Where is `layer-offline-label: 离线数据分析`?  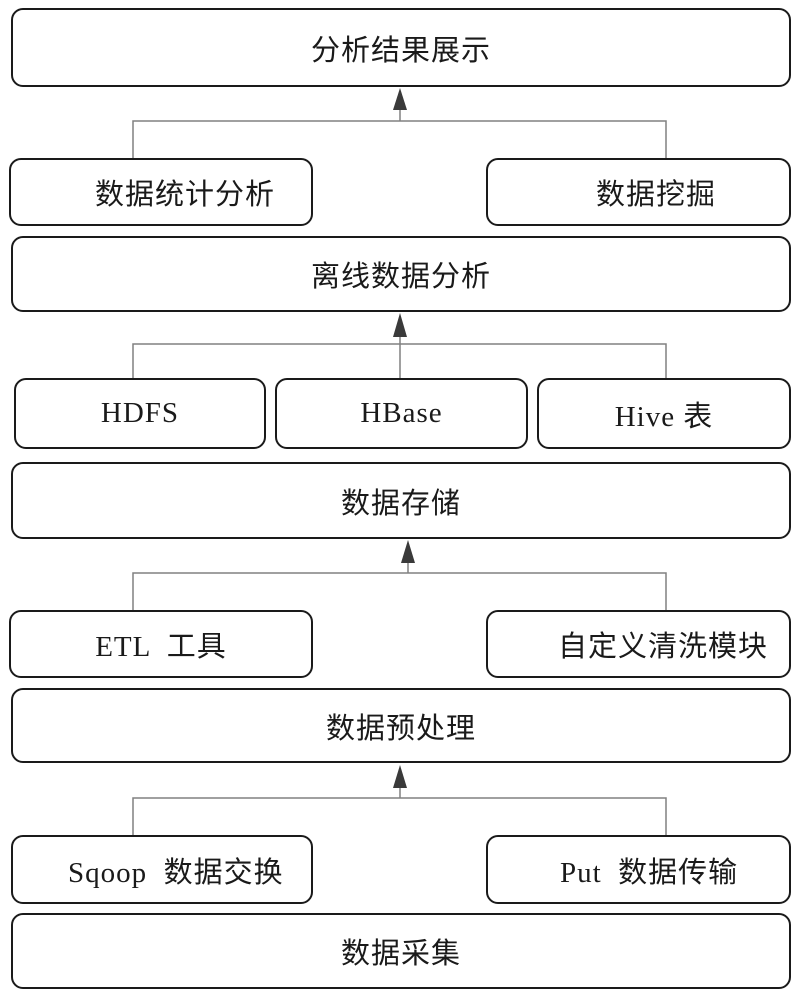
layer-offline-label: 离线数据分析 is located at coordinates (400, 277).